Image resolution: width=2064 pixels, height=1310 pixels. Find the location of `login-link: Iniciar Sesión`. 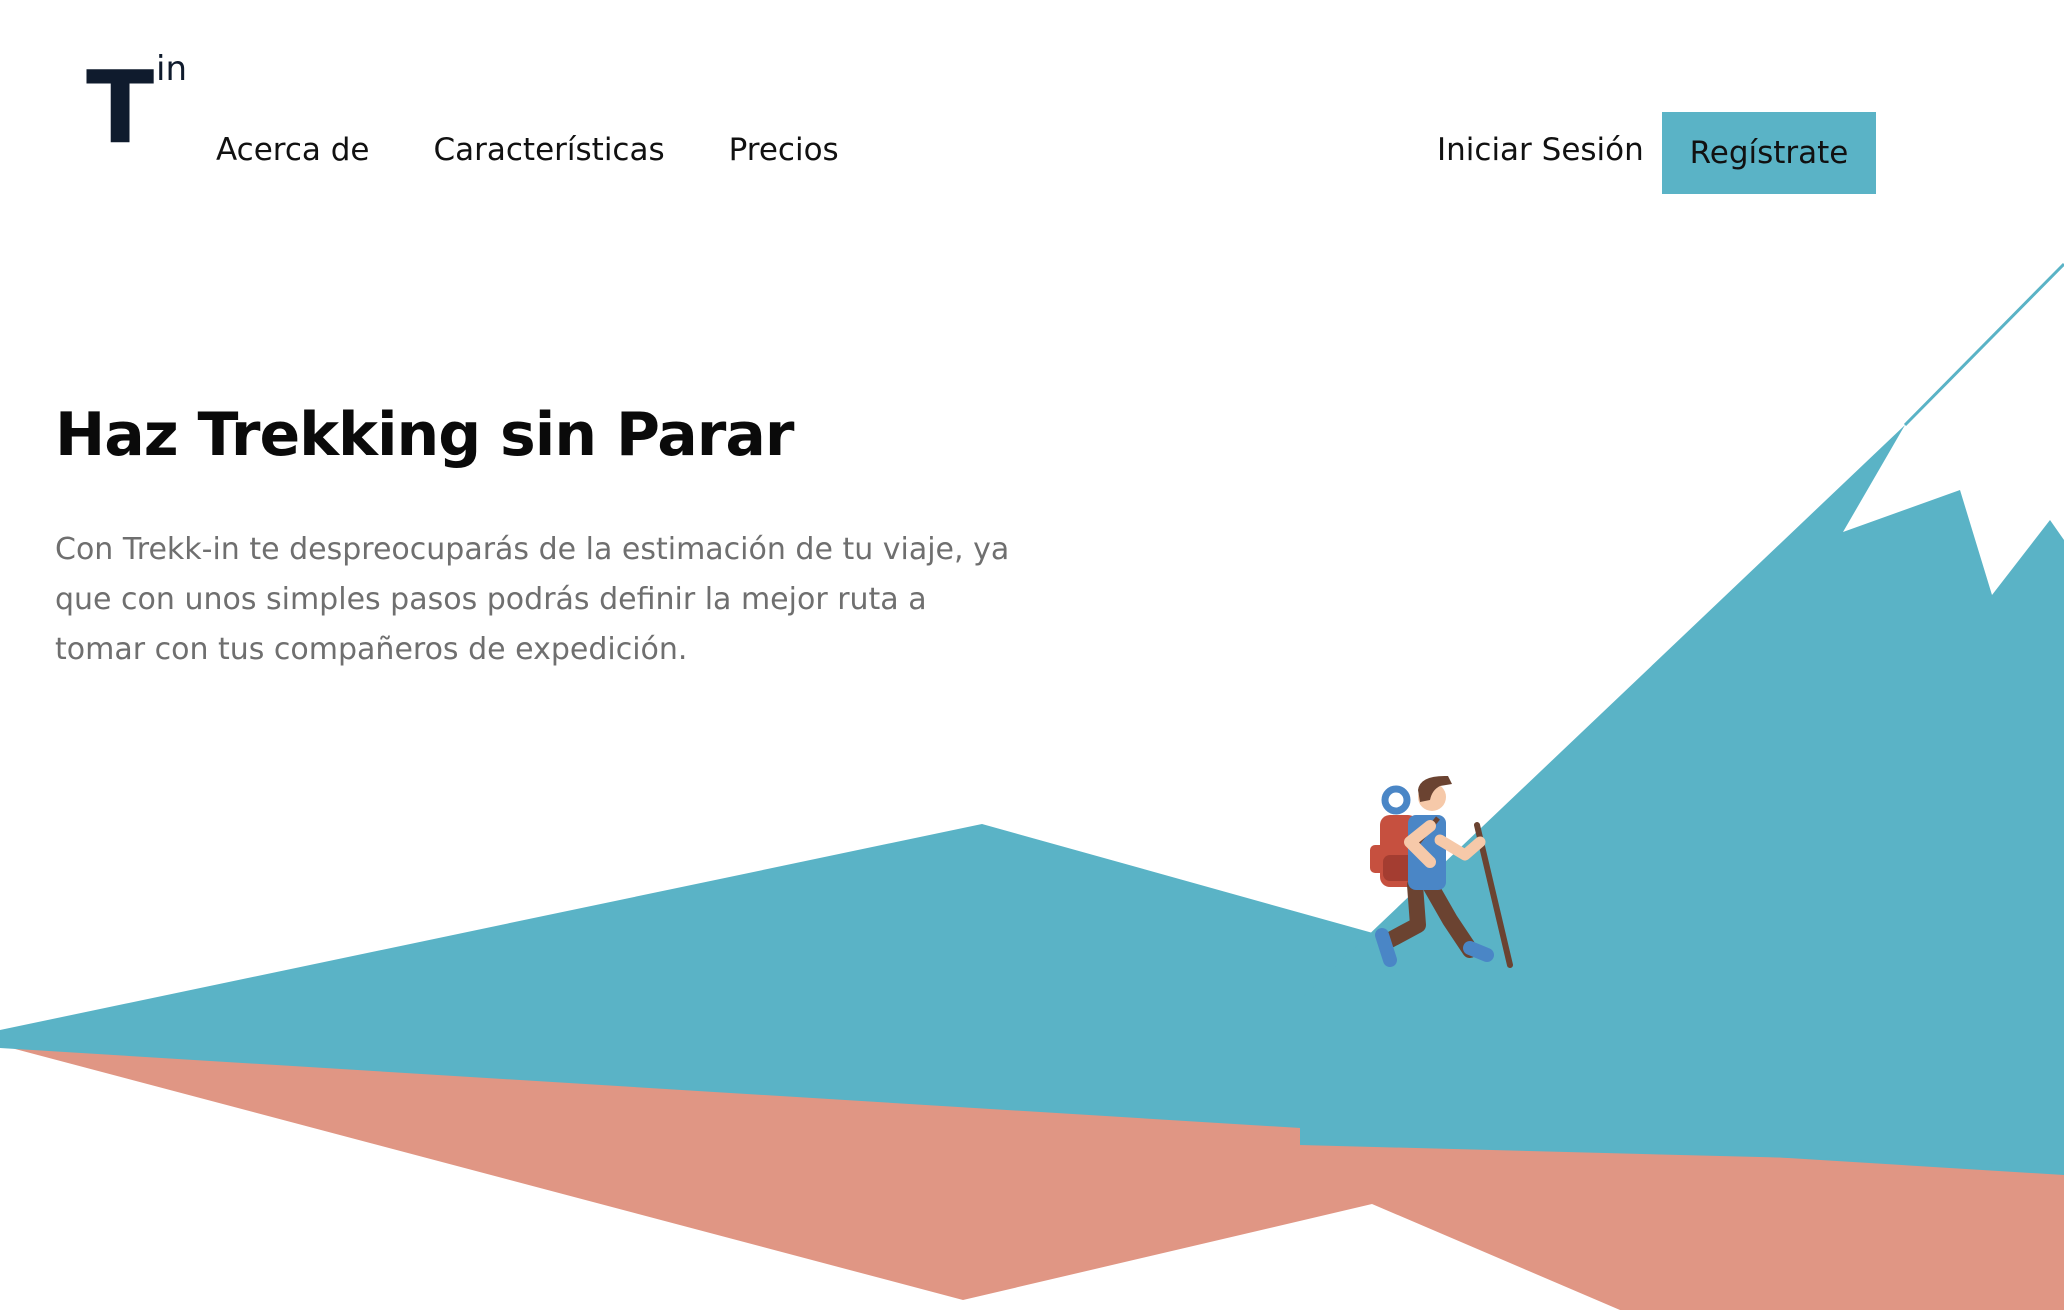

login-link: Iniciar Sesión is located at coordinates (1540, 150).